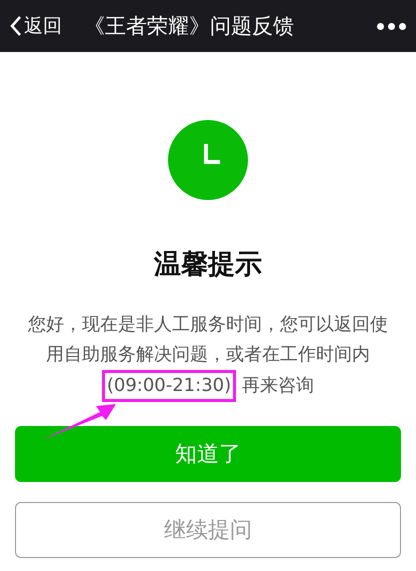 This screenshot has height=571, width=416. I want to click on more-button, so click(391, 26).